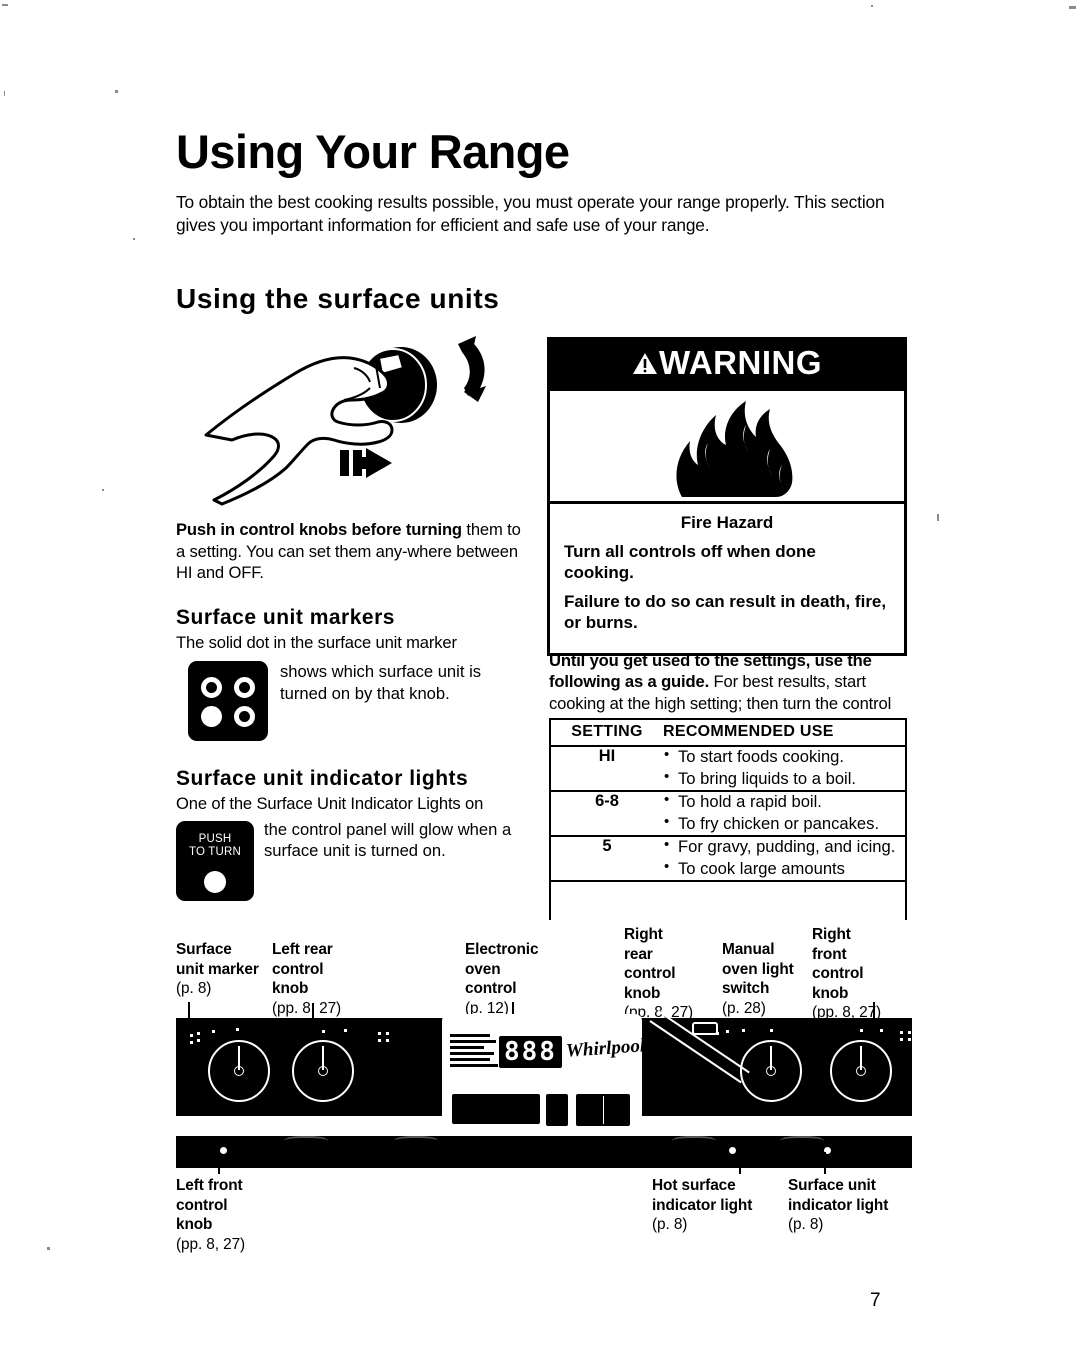 The image size is (1080, 1360). What do you see at coordinates (607, 769) in the screenshot?
I see `setting-value: HI` at bounding box center [607, 769].